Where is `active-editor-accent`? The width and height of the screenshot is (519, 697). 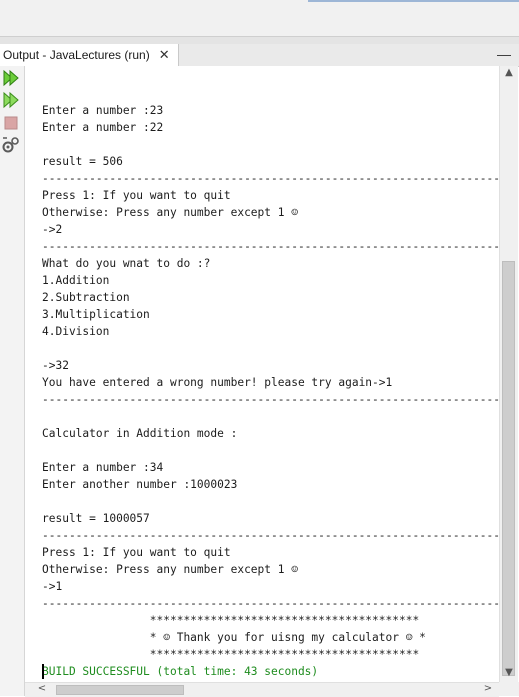
active-editor-accent is located at coordinates (413, 1).